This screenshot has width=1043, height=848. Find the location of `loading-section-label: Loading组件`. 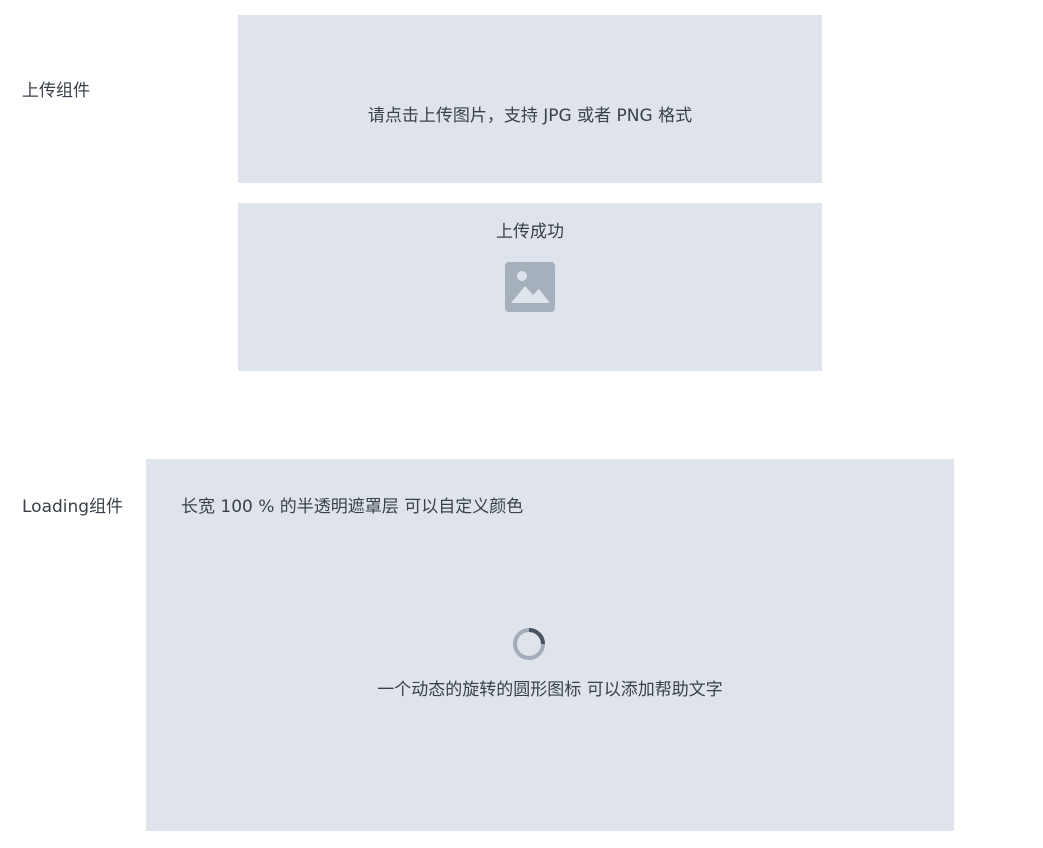

loading-section-label: Loading组件 is located at coordinates (73, 507).